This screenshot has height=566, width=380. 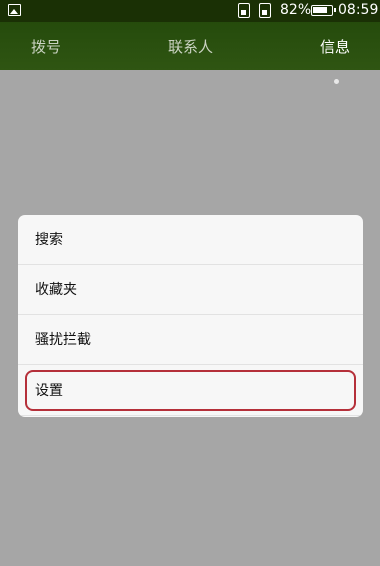 What do you see at coordinates (46, 46) in the screenshot?
I see `tab-dialer: 拨号` at bounding box center [46, 46].